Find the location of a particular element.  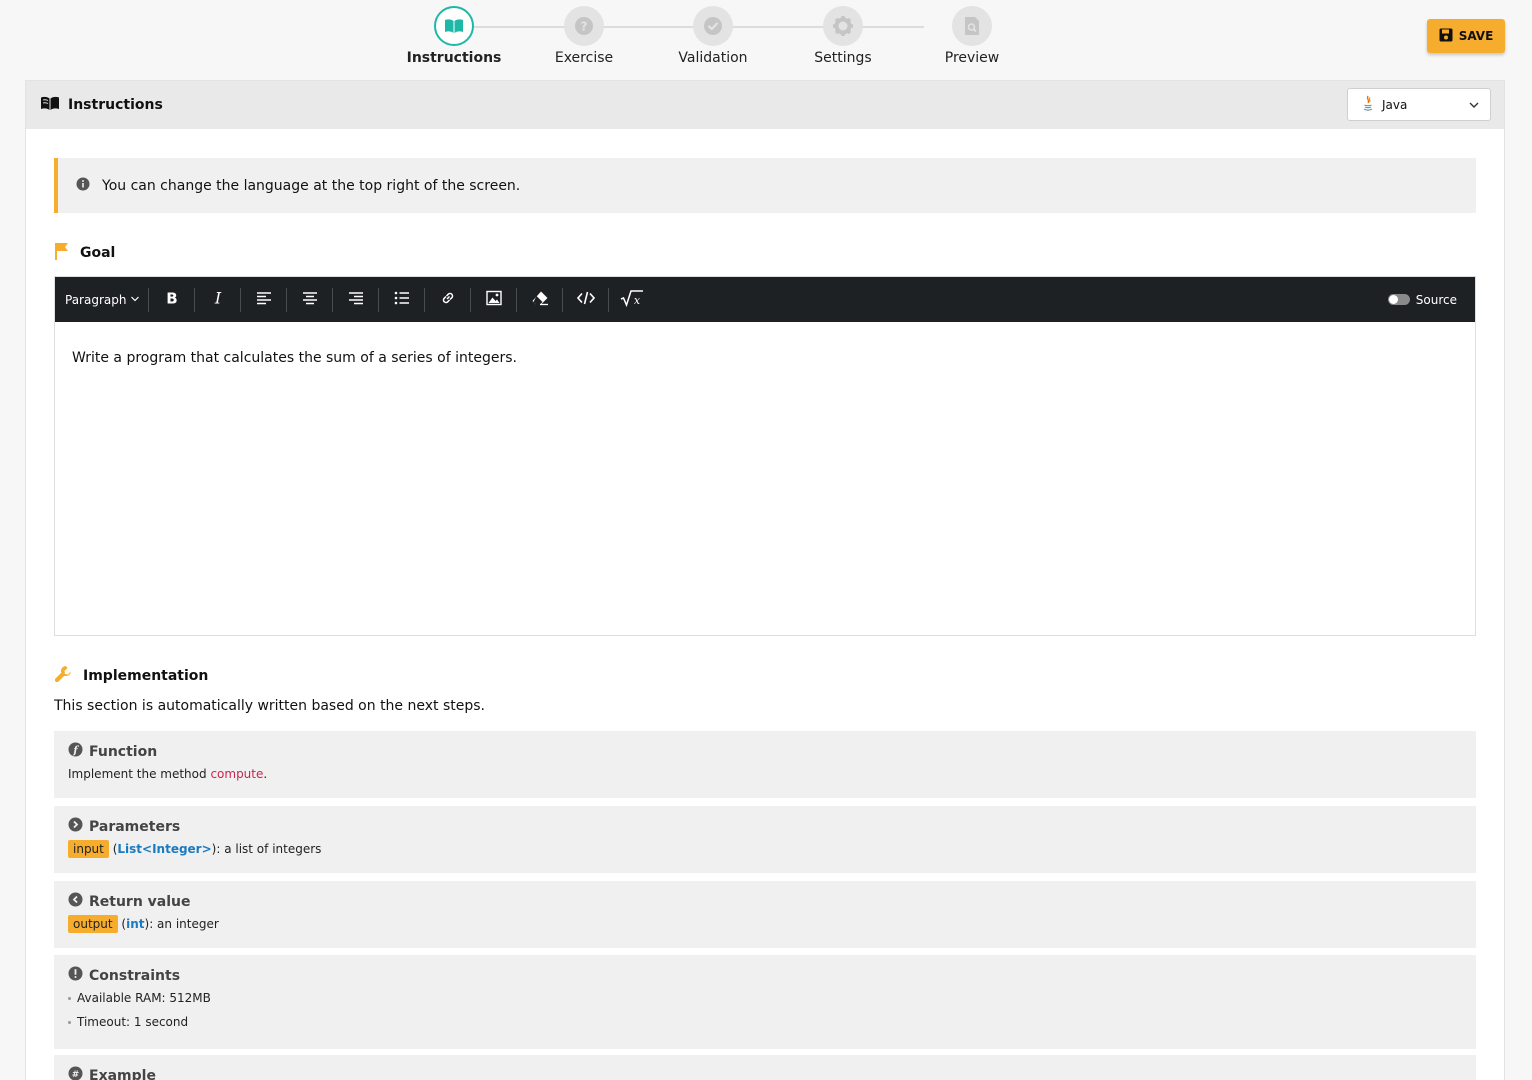

code-icon is located at coordinates (586, 299).